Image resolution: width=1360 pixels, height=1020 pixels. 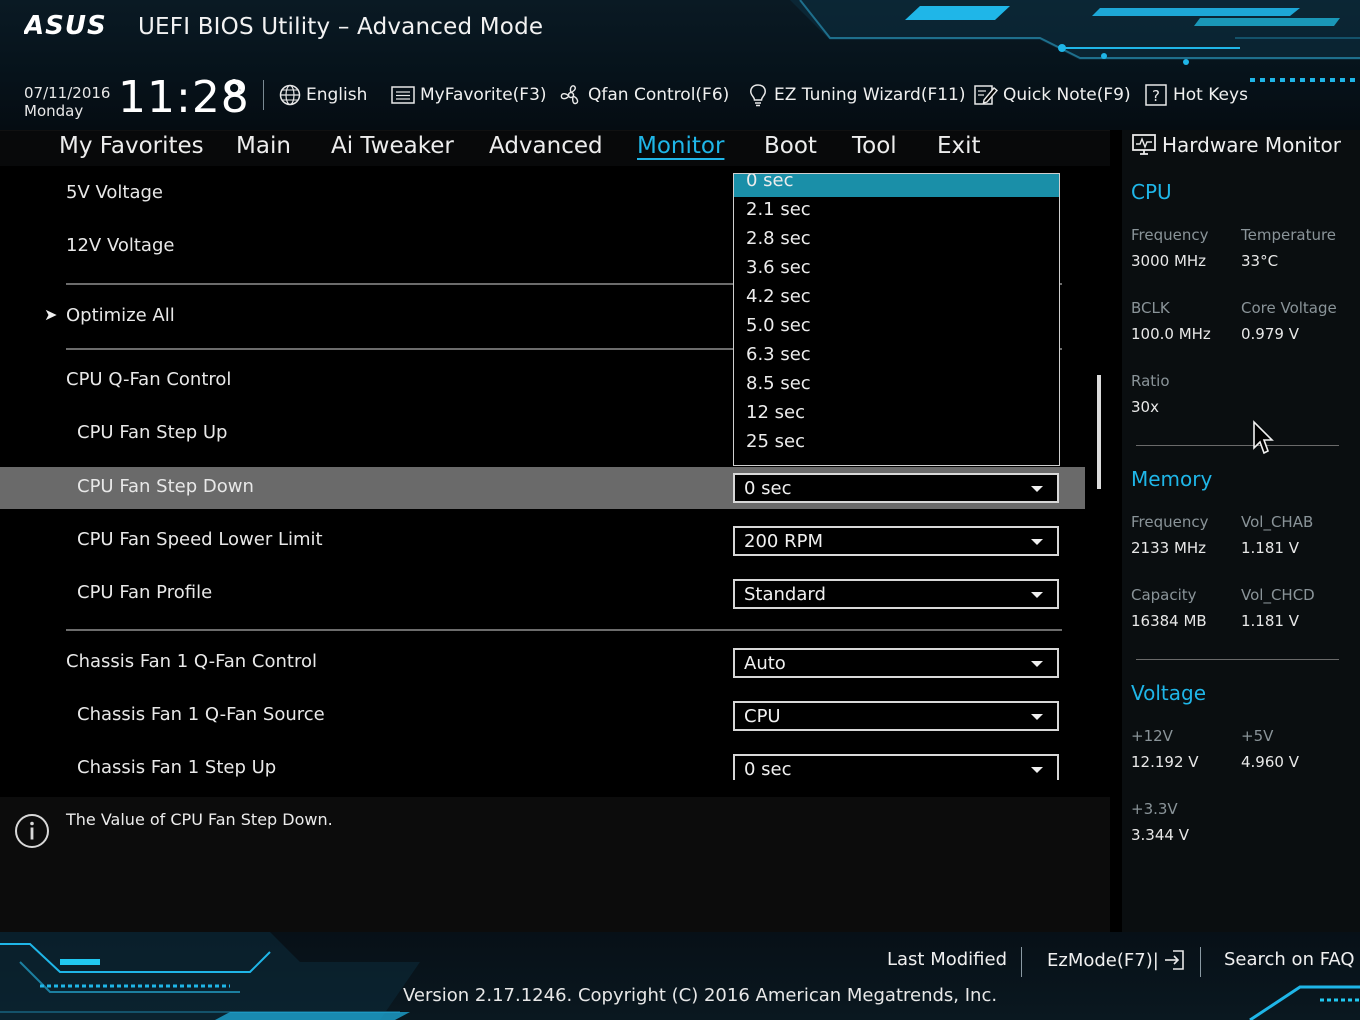 I want to click on memory-heading: Memory, so click(x=1172, y=479).